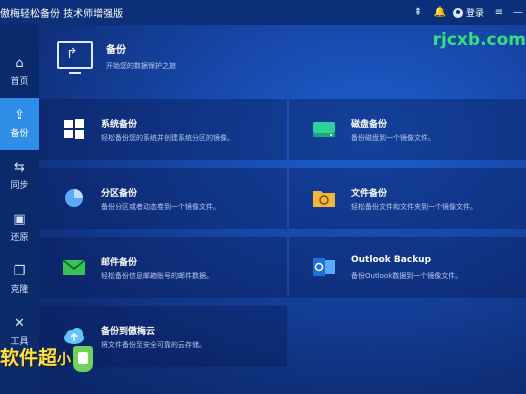 The width and height of the screenshot is (526, 394). What do you see at coordinates (153, 345) in the screenshot?
I see `card-description: 将文件备份至安全可靠的云存储。` at bounding box center [153, 345].